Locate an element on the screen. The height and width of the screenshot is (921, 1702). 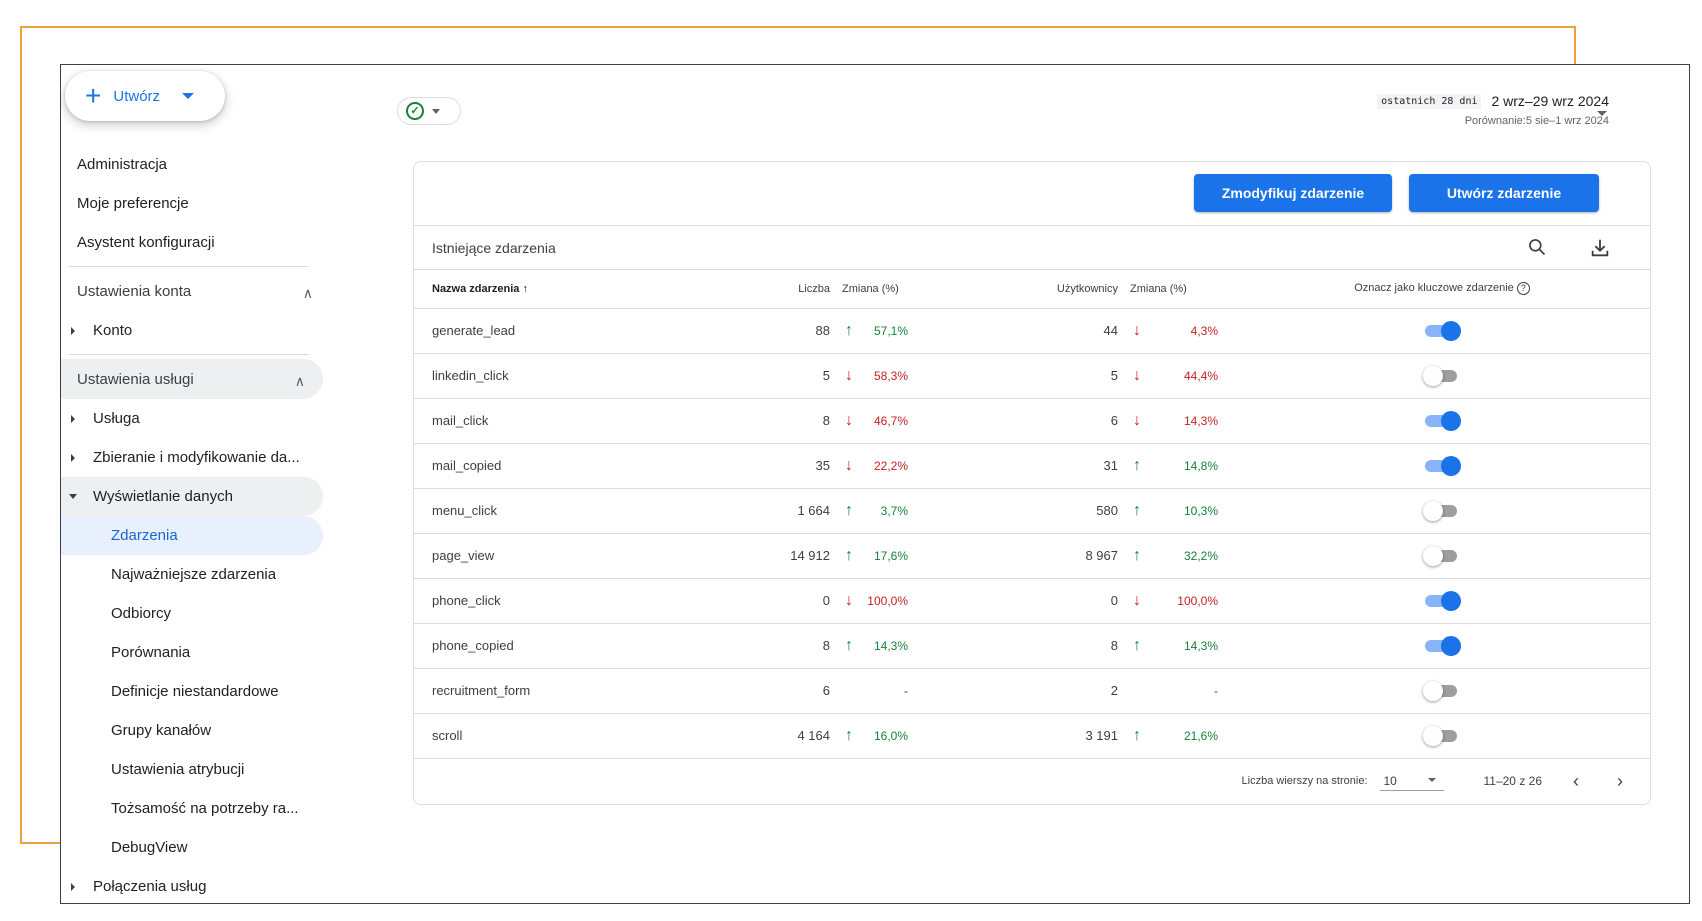
sidebar-item-events: Zdarzenia is located at coordinates (192, 535).